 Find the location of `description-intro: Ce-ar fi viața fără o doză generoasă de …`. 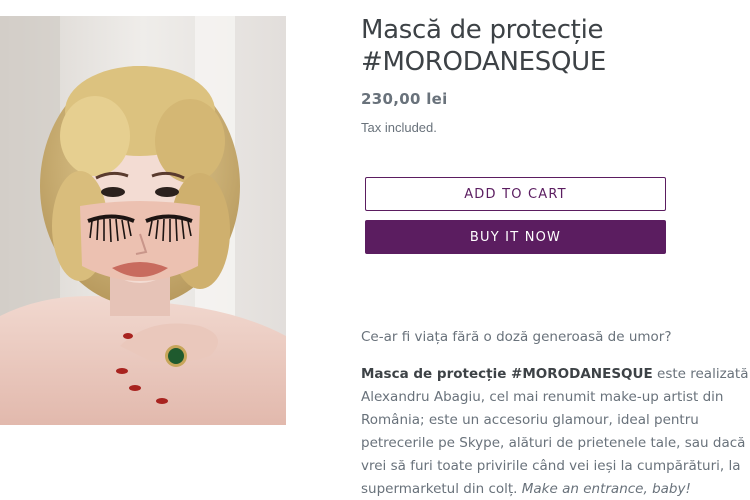

description-intro: Ce-ar fi viața fără o doză generoasă de … is located at coordinates (516, 337).